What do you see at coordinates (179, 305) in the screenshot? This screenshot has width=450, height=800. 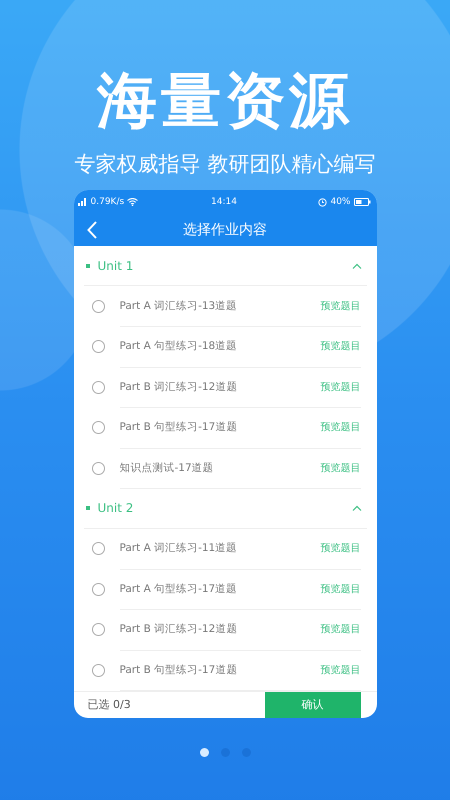 I see `exercise-title: Part A 词汇练习-13道题` at bounding box center [179, 305].